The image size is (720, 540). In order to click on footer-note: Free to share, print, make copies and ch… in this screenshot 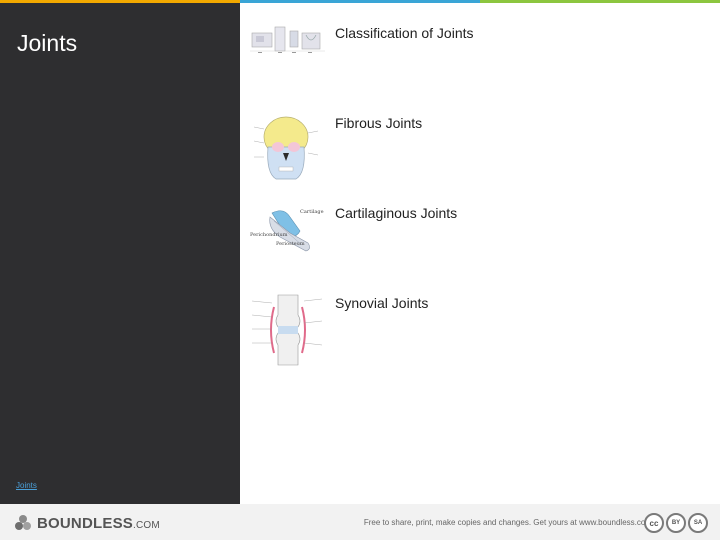, I will do `click(507, 522)`.